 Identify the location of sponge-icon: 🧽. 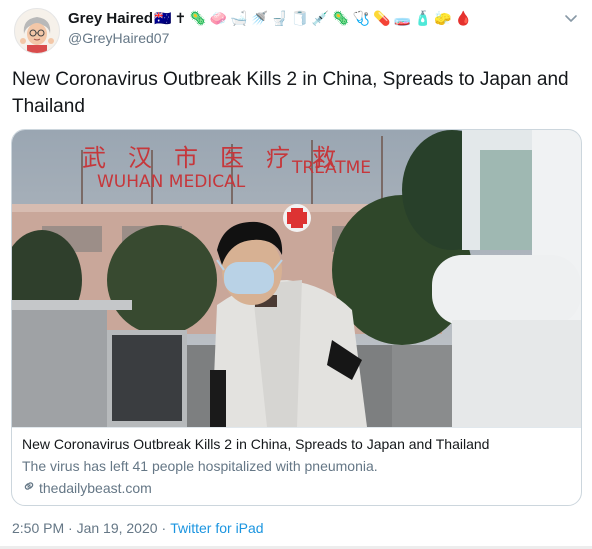
(443, 17).